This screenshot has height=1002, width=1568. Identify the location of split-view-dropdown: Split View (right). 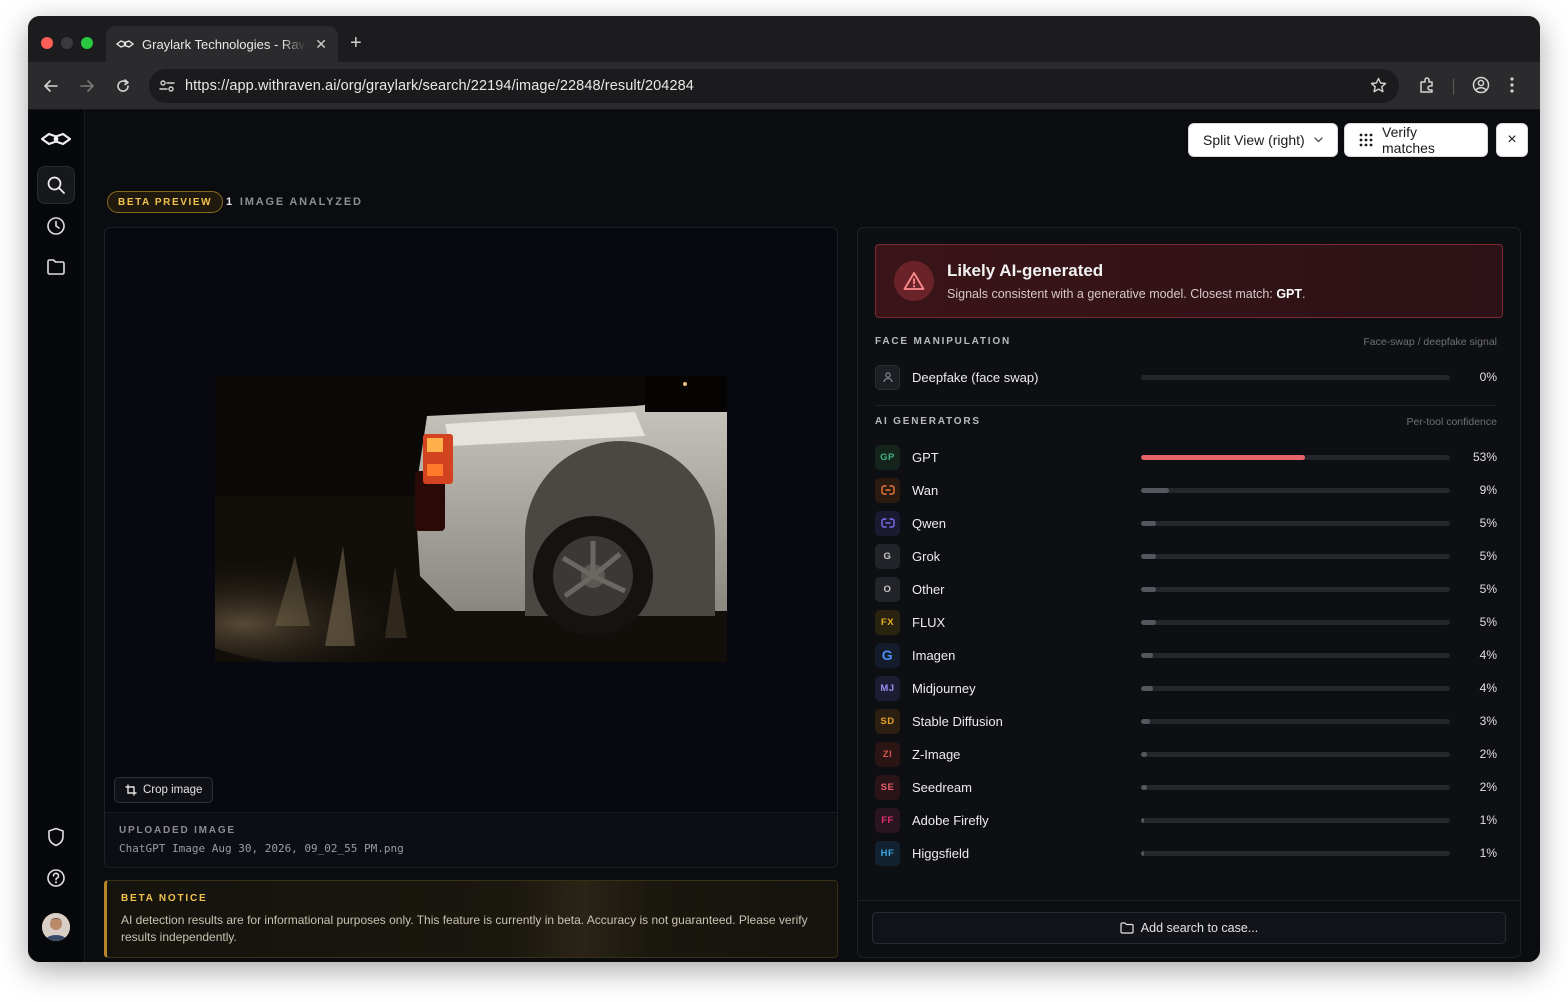
(1263, 140).